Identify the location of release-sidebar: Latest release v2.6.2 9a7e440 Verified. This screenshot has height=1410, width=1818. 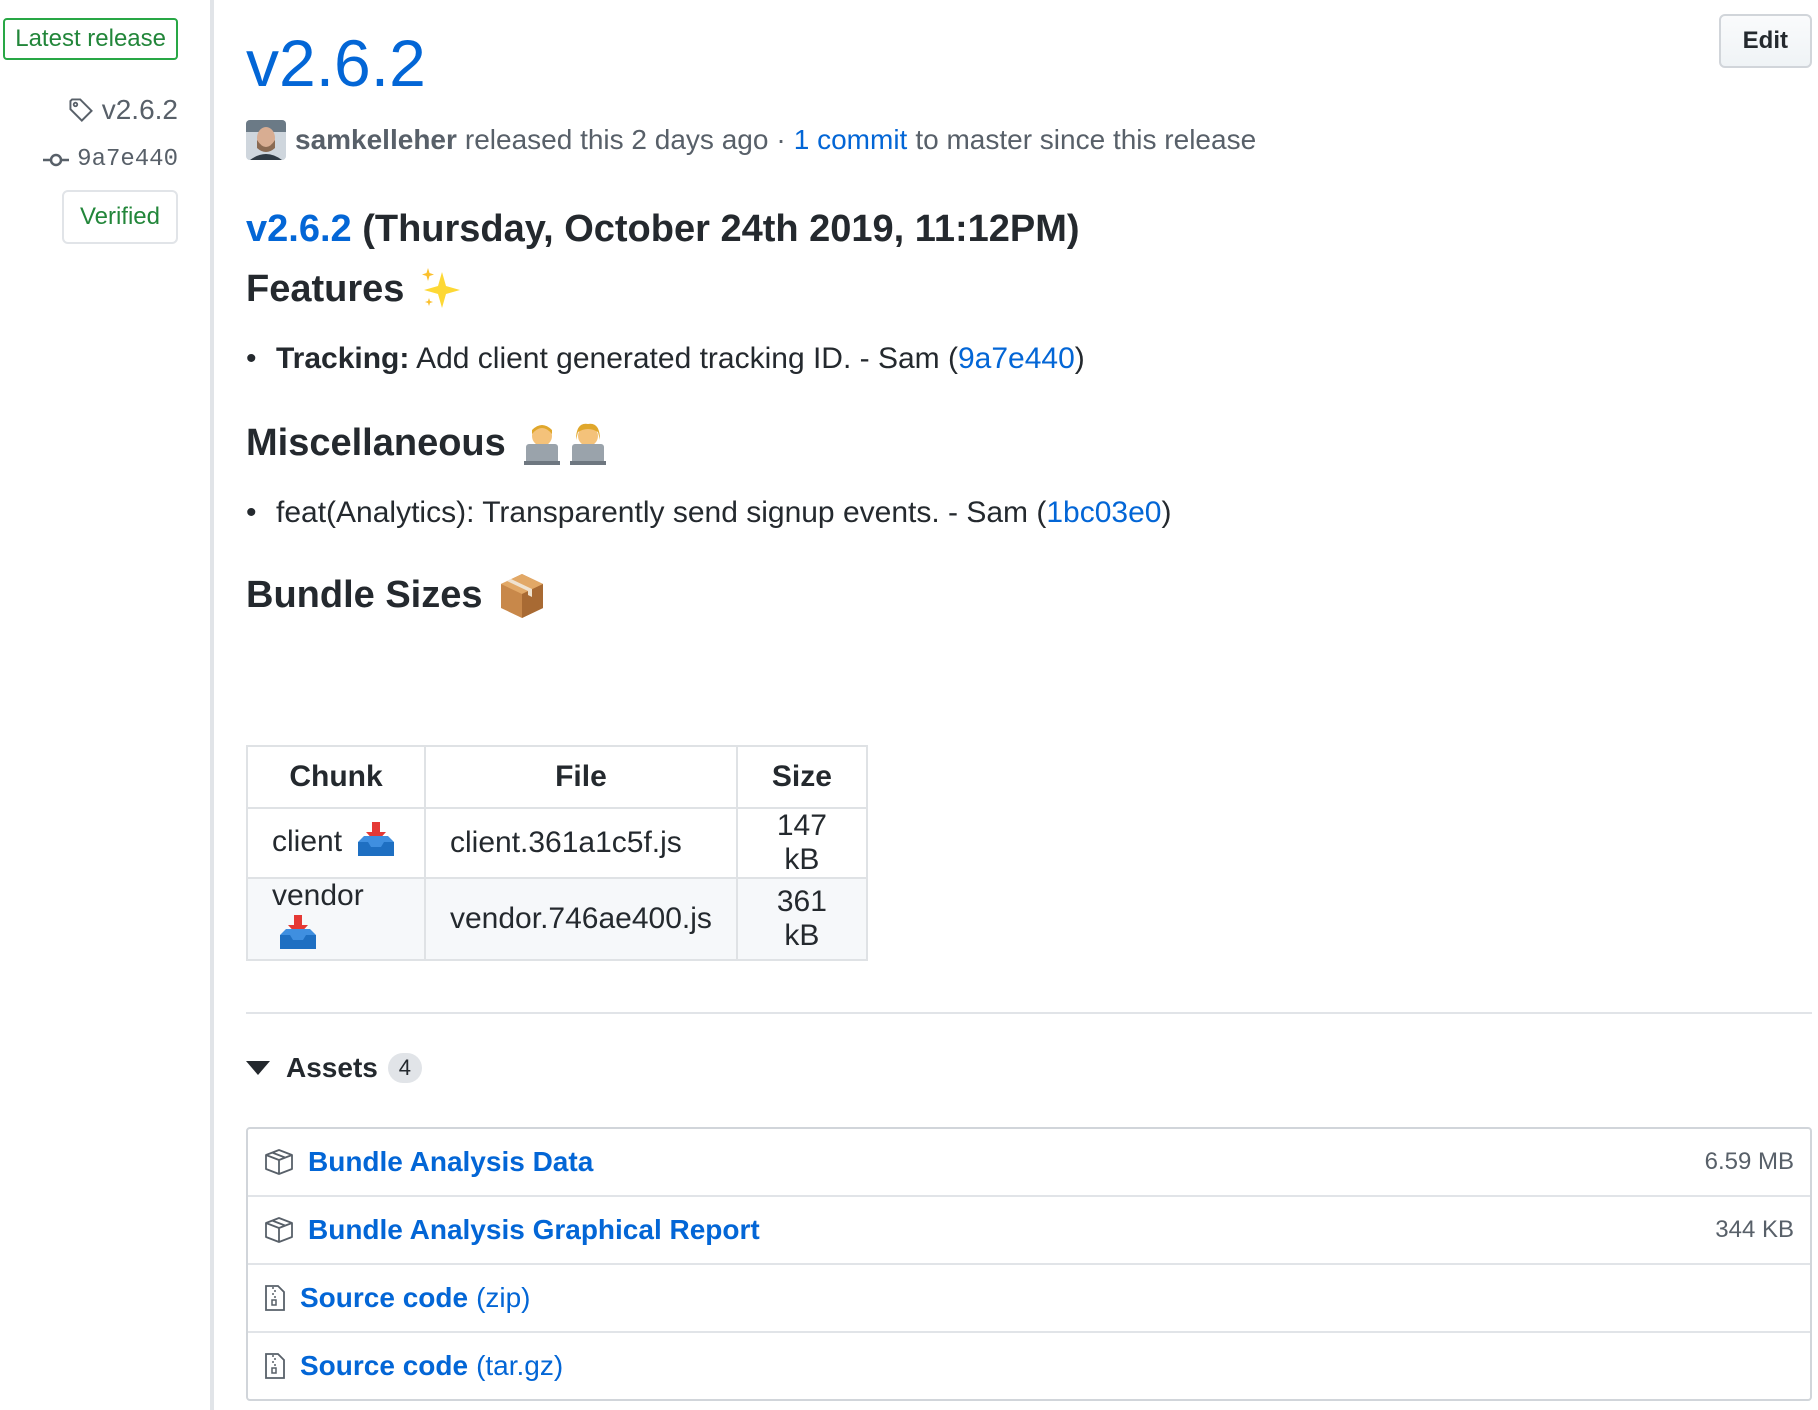
(106, 705).